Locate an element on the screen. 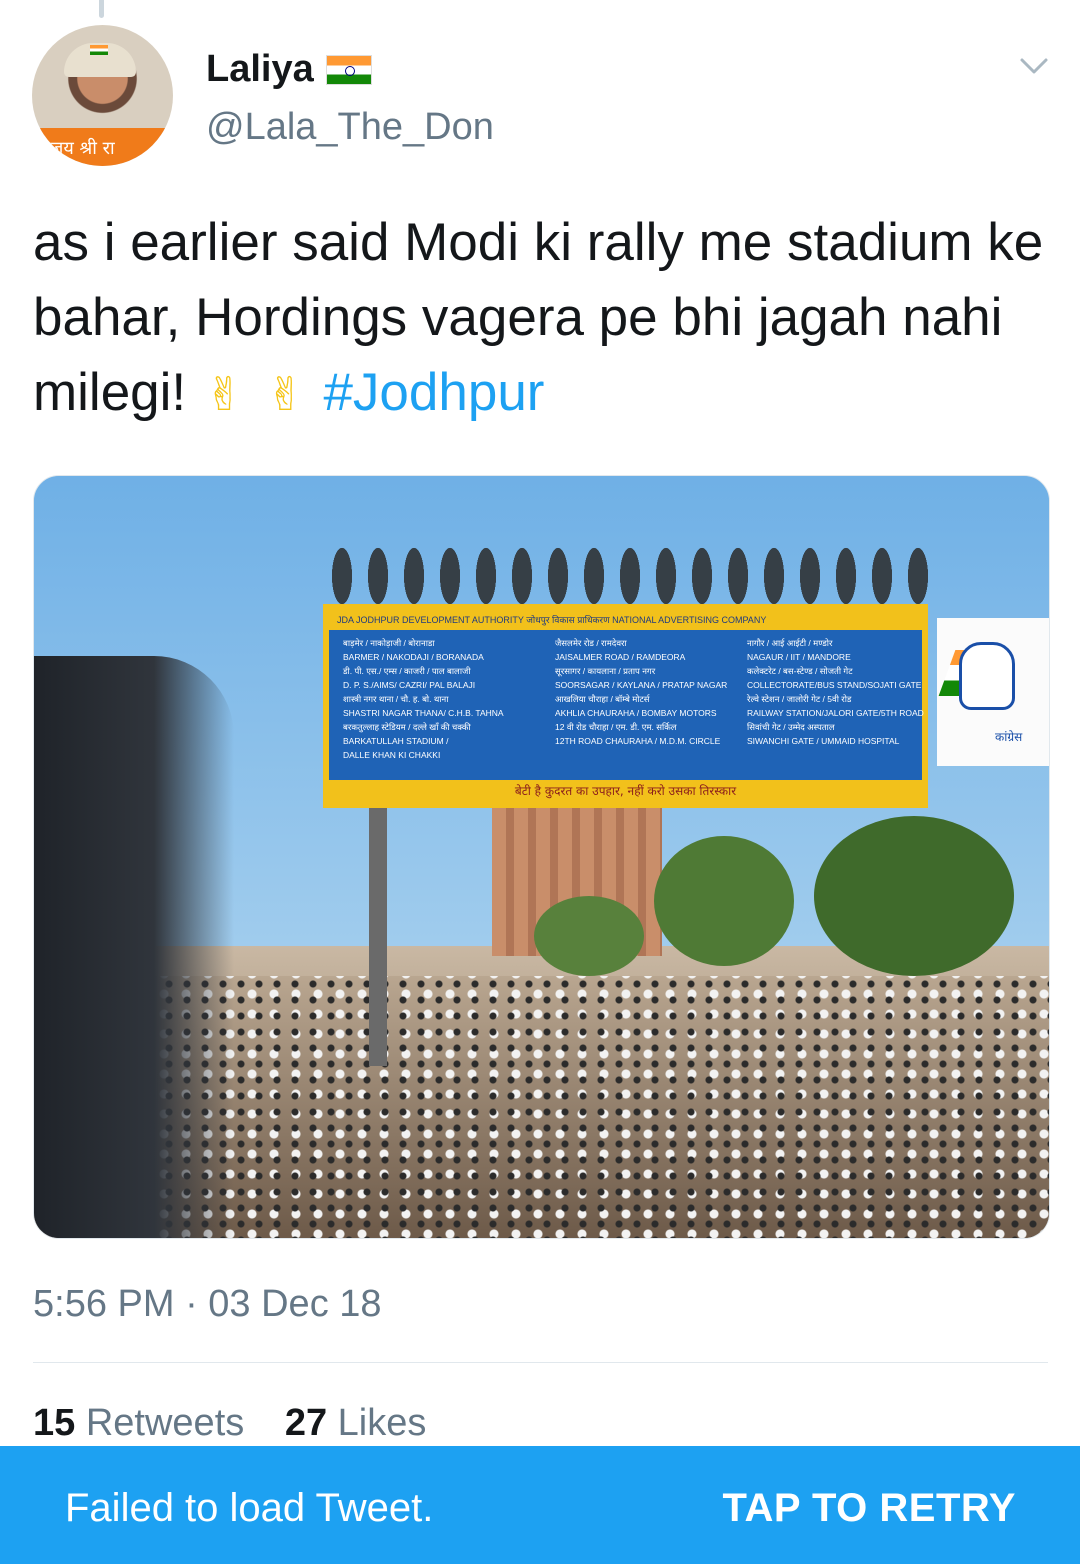 This screenshot has width=1080, height=1564. avatar-flag-badge is located at coordinates (99, 50).